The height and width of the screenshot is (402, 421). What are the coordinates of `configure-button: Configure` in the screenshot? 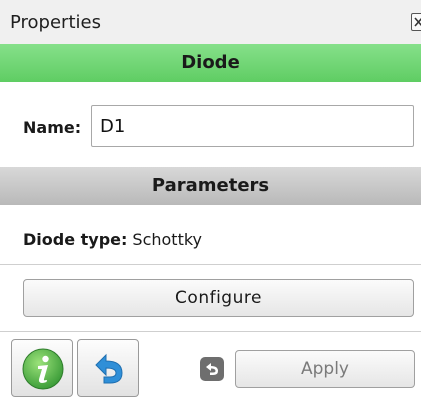 It's located at (218, 298).